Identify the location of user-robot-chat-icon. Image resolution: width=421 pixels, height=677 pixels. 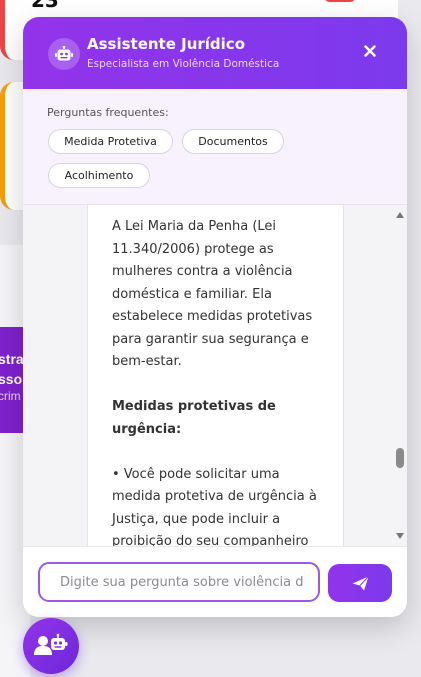
(51, 644).